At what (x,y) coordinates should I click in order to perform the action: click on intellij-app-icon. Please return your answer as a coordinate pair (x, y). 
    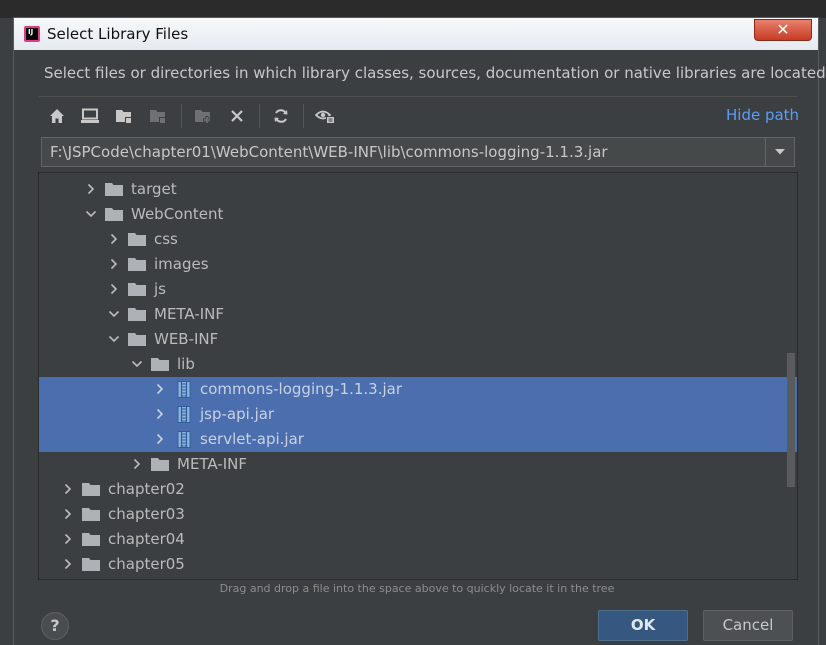
    Looking at the image, I should click on (32, 34).